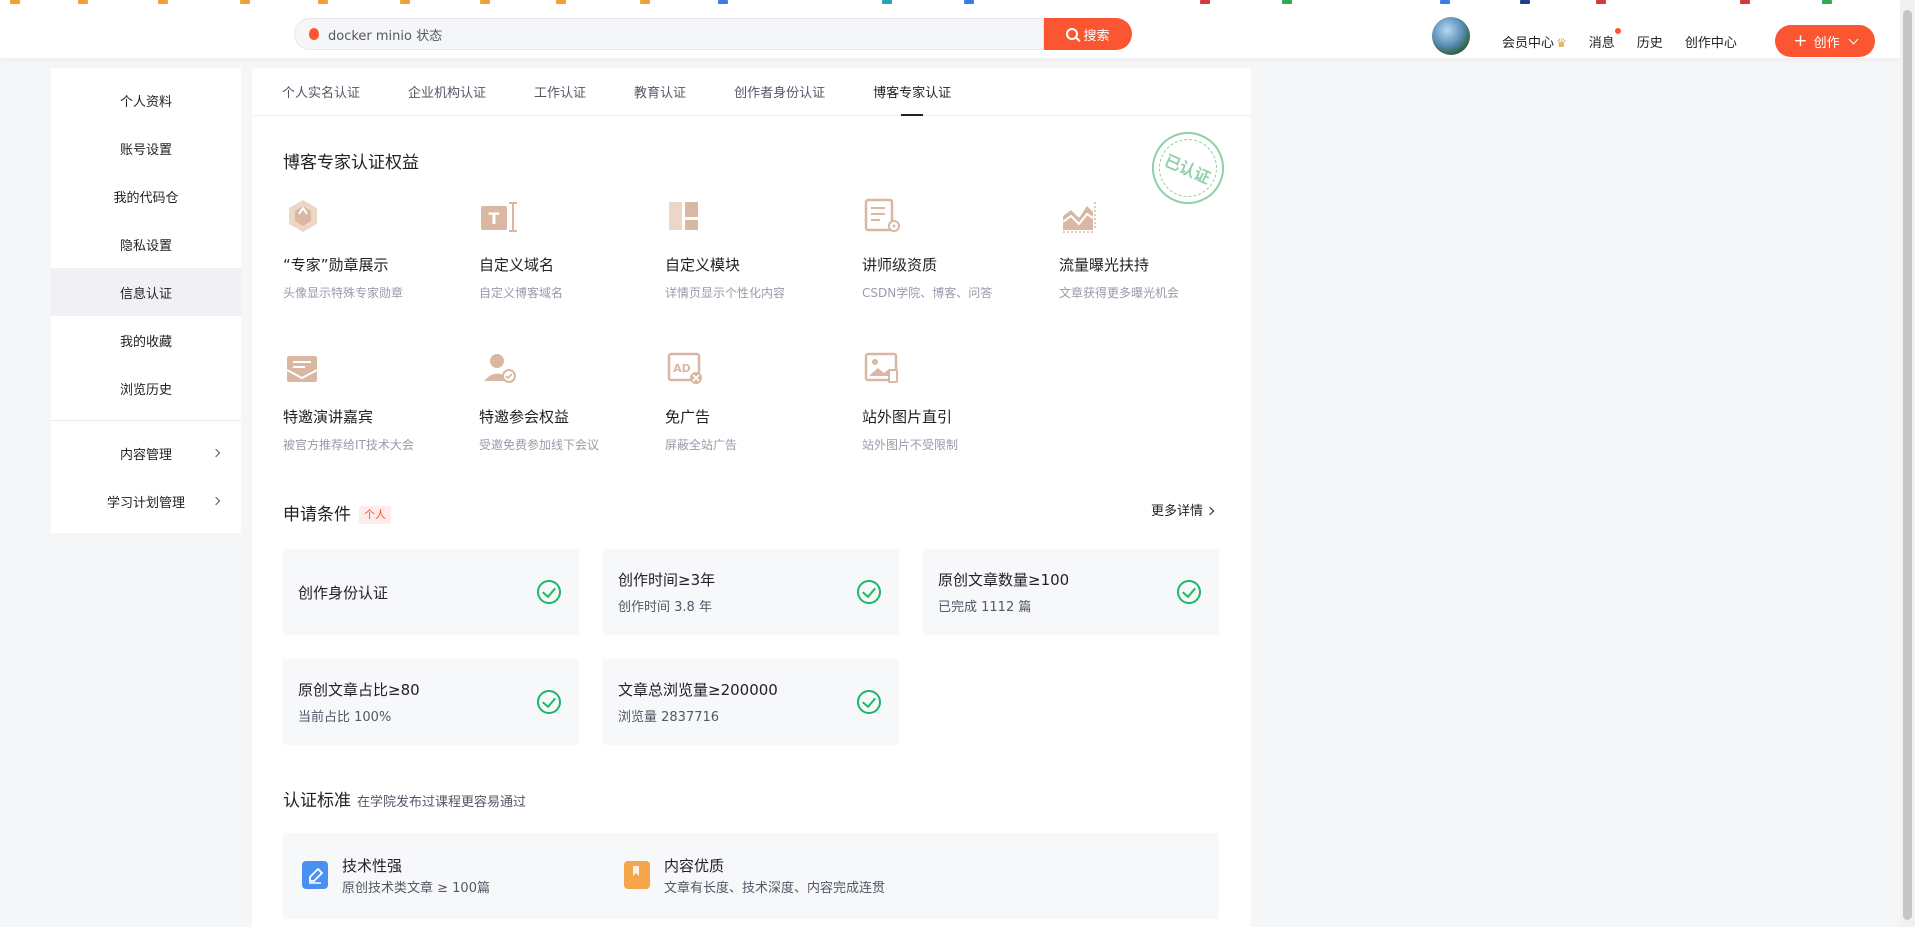 This screenshot has height=927, width=1915. Describe the element at coordinates (317, 801) in the screenshot. I see `standards-title-text: 认证标准` at that location.